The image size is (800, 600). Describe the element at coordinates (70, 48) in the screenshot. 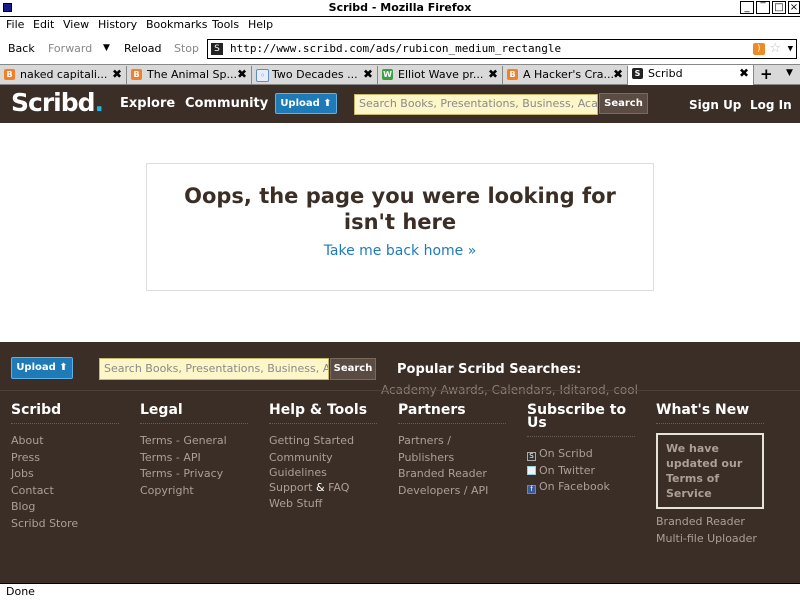

I see `forward-button: Forward` at that location.